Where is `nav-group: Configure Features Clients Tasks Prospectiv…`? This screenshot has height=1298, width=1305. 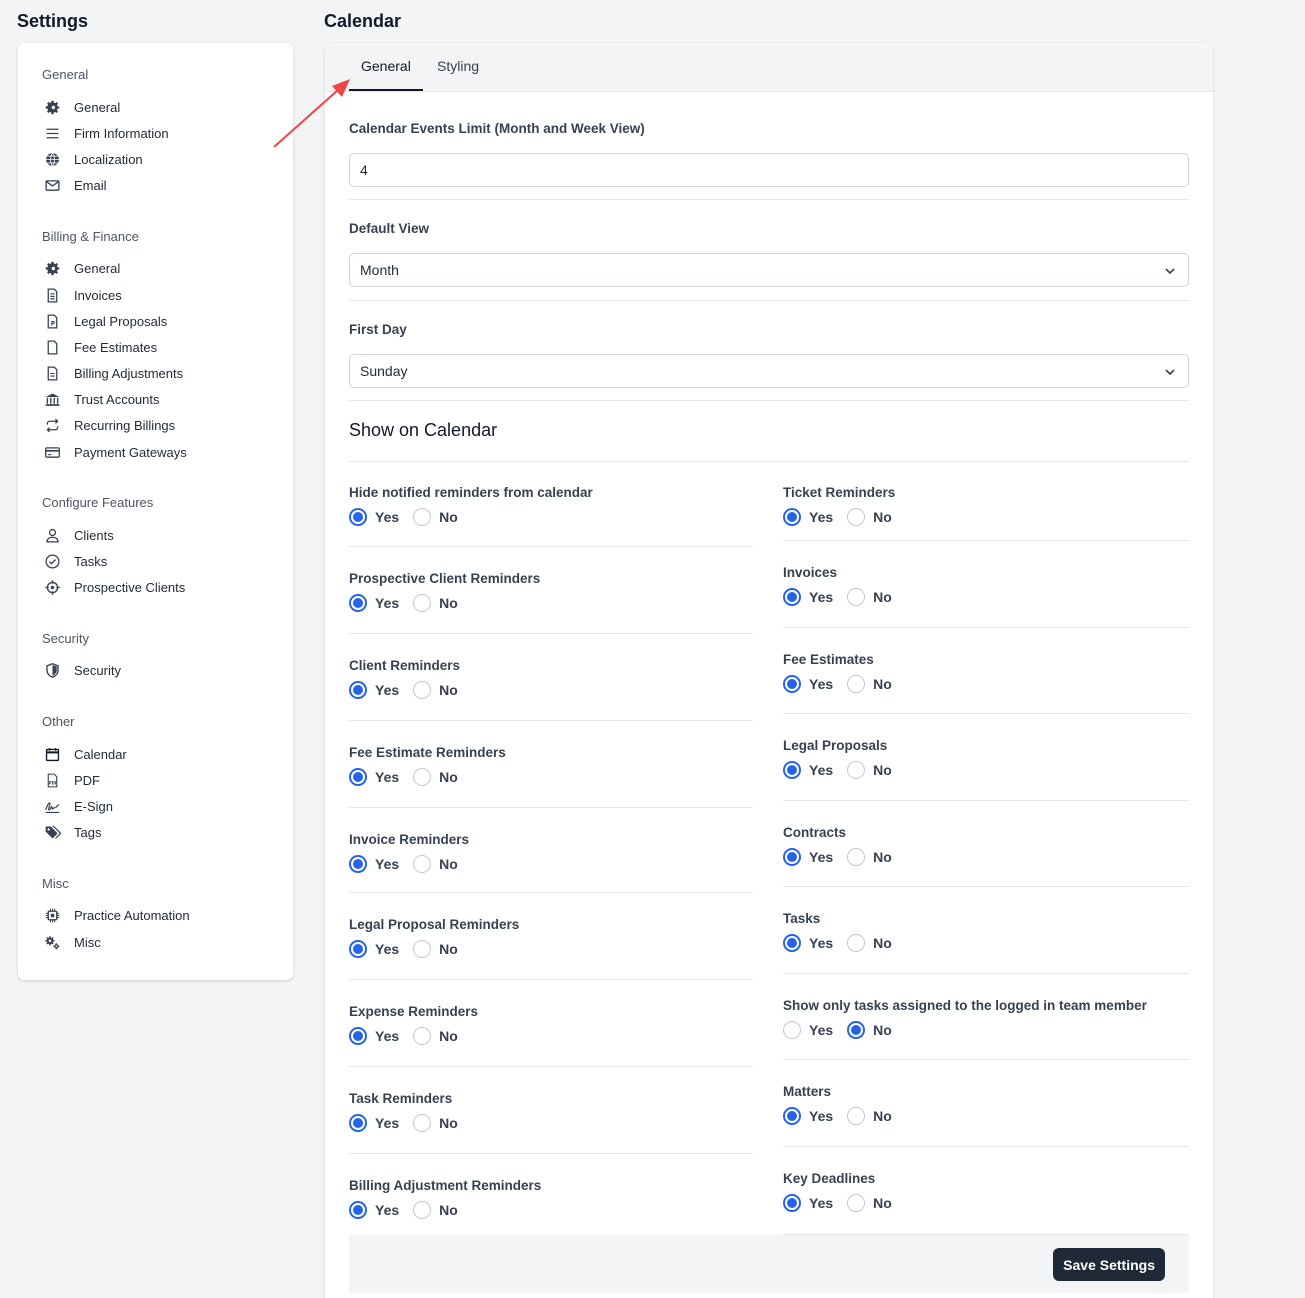 nav-group: Configure Features Clients Tasks Prospectiv… is located at coordinates (167, 547).